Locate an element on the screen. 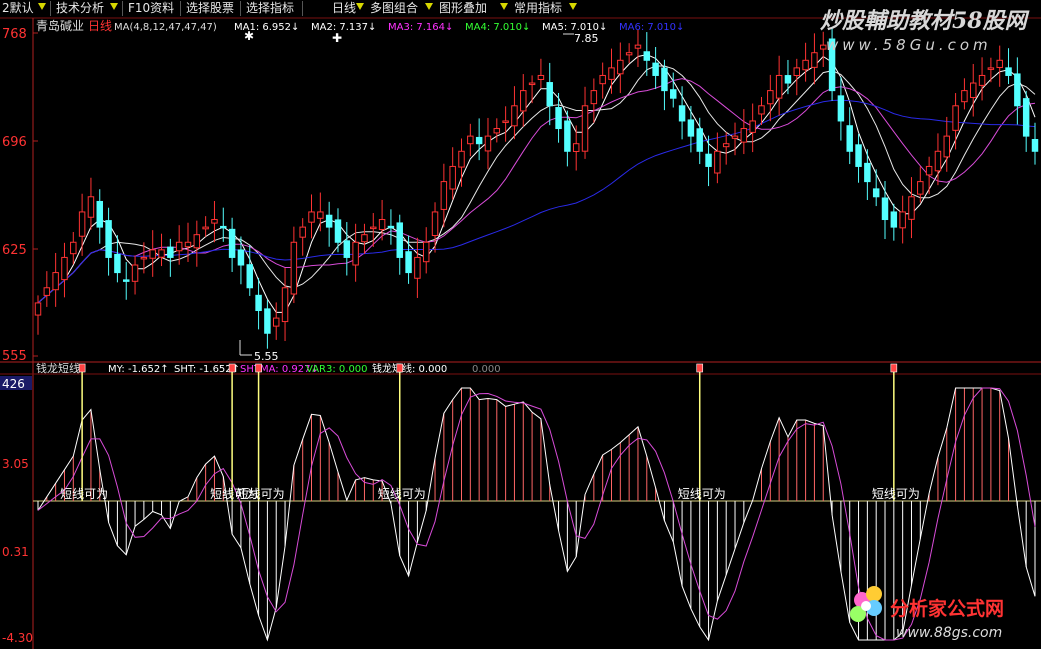  price-tick-label: 625 is located at coordinates (14, 250).